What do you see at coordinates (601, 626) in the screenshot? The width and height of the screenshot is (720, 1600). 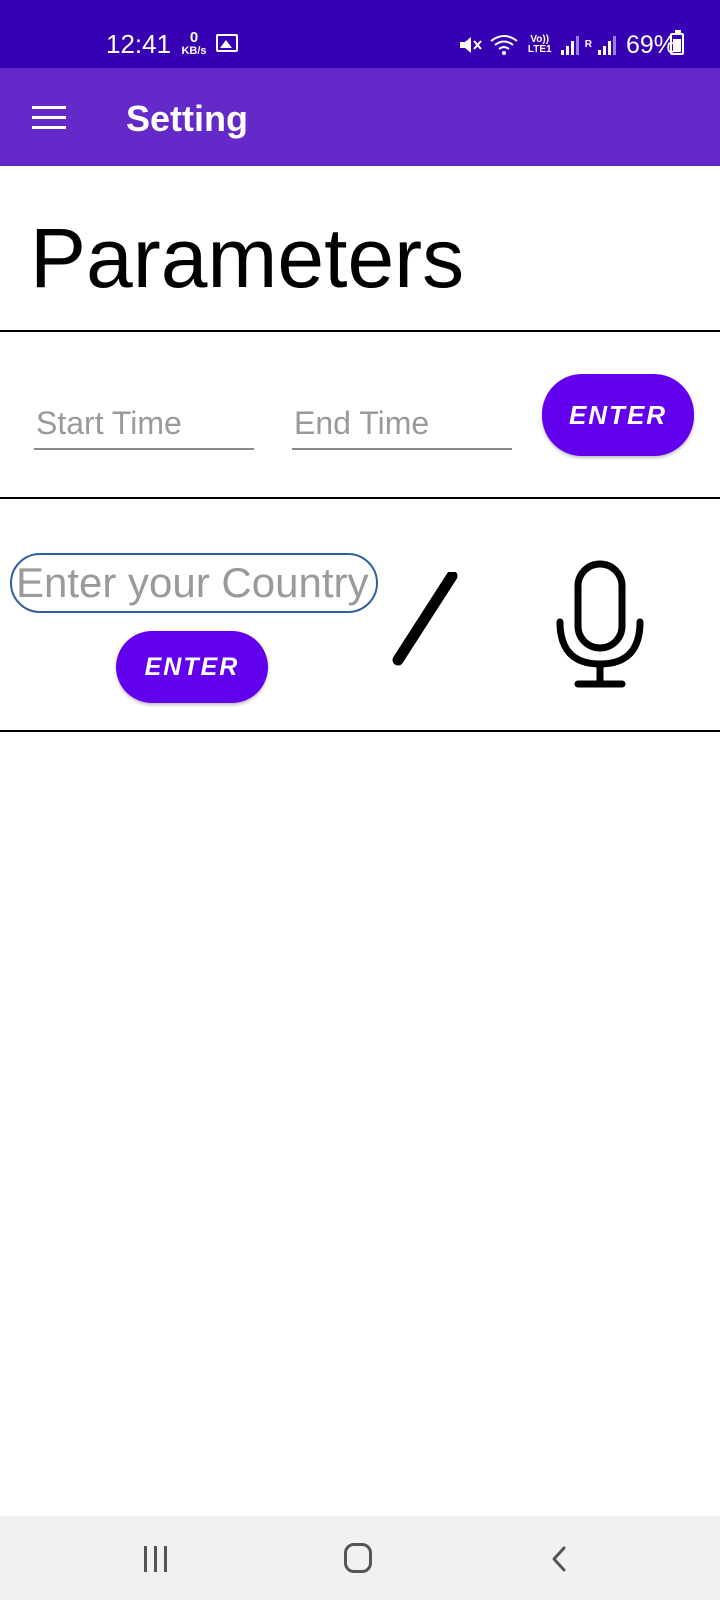 I see `microphone-icon` at bounding box center [601, 626].